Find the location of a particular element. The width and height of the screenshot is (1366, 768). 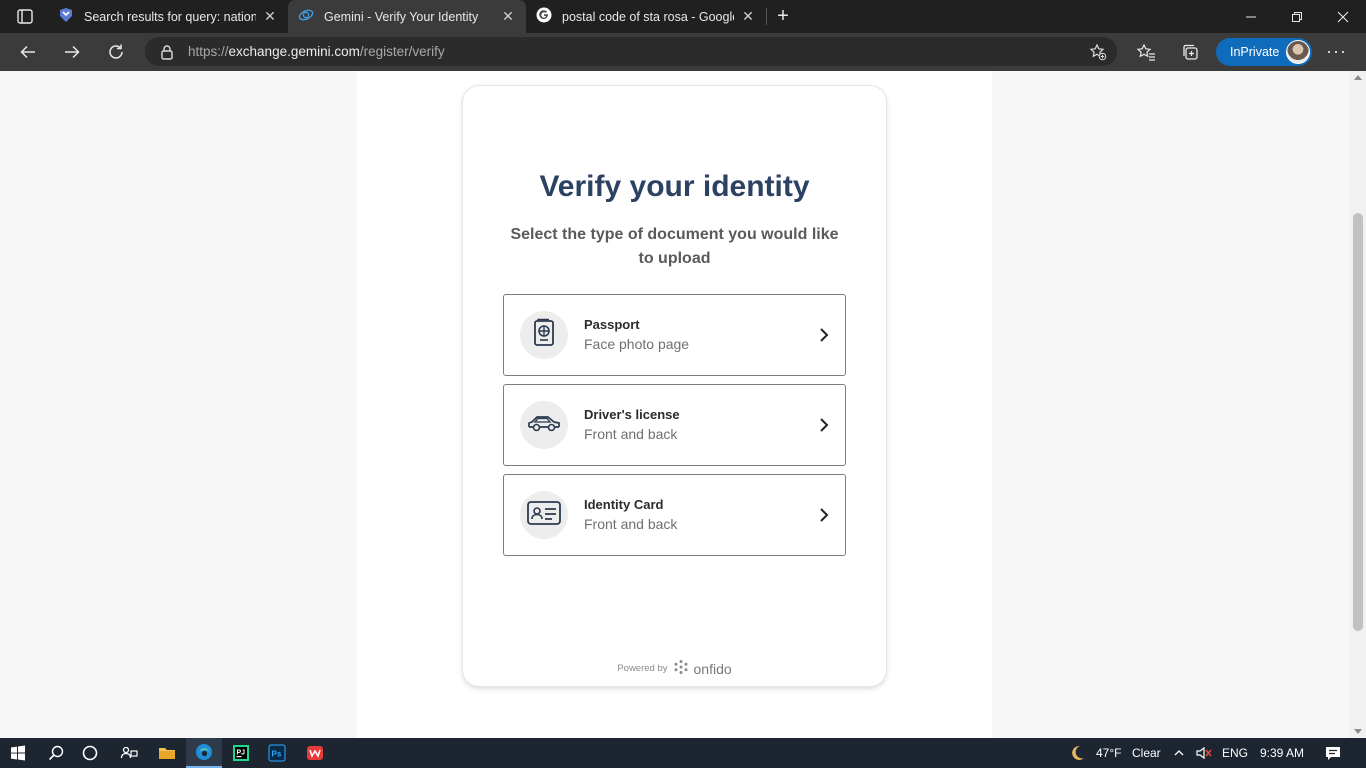

svg-text: Ps is located at coordinates (277, 754).